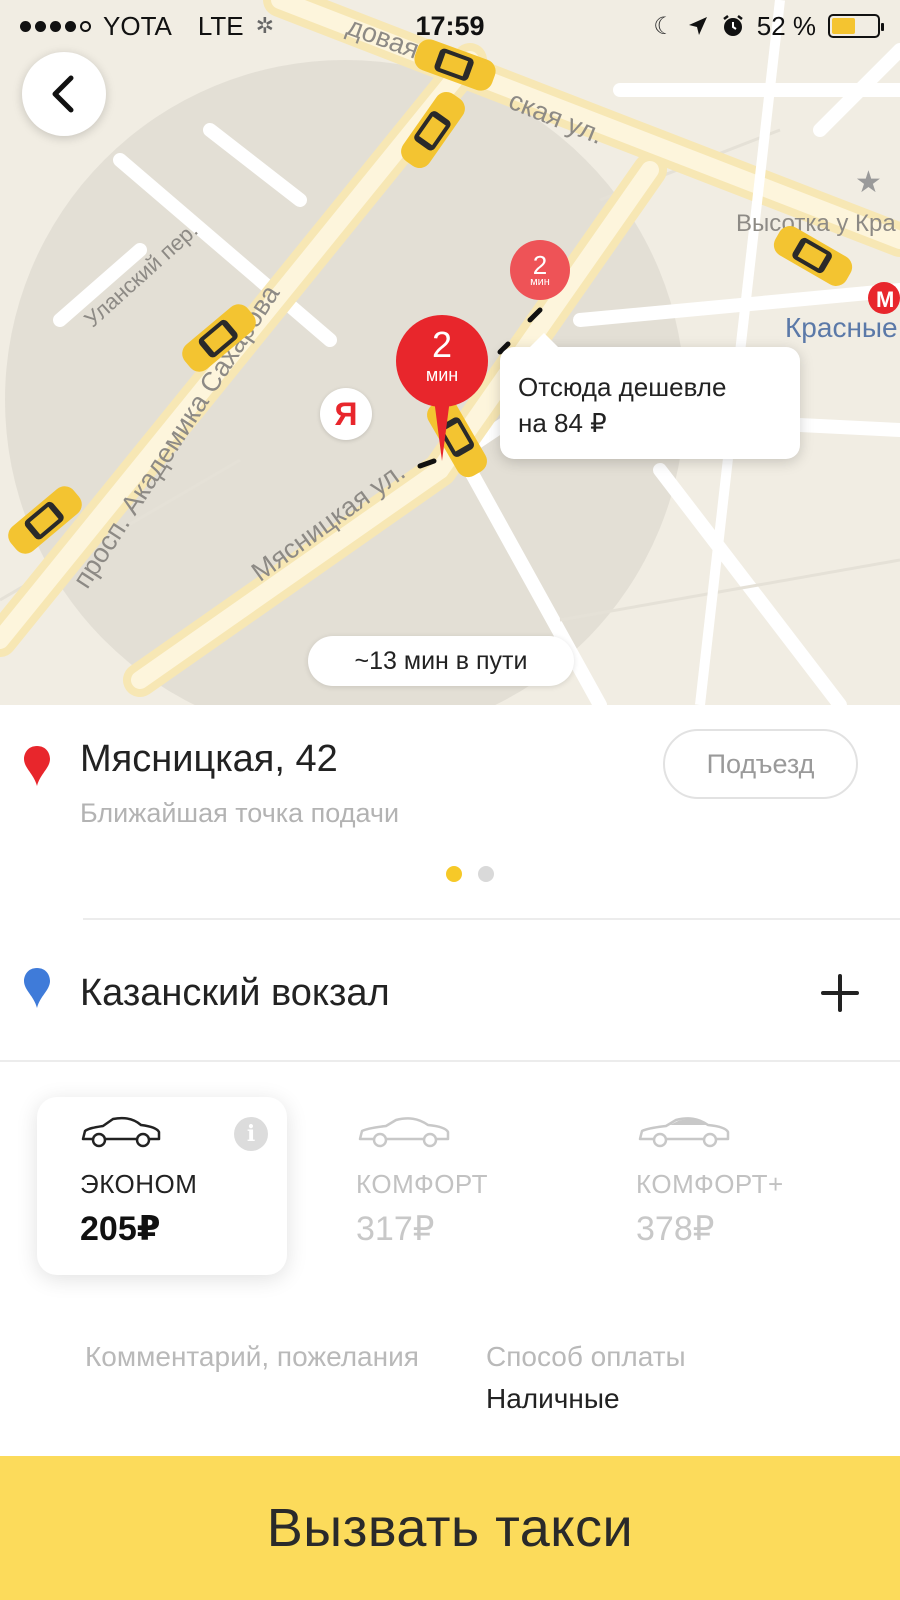  Describe the element at coordinates (255, 1357) in the screenshot. I see `comment-wishes-button: Комментарий, пожелания` at that location.